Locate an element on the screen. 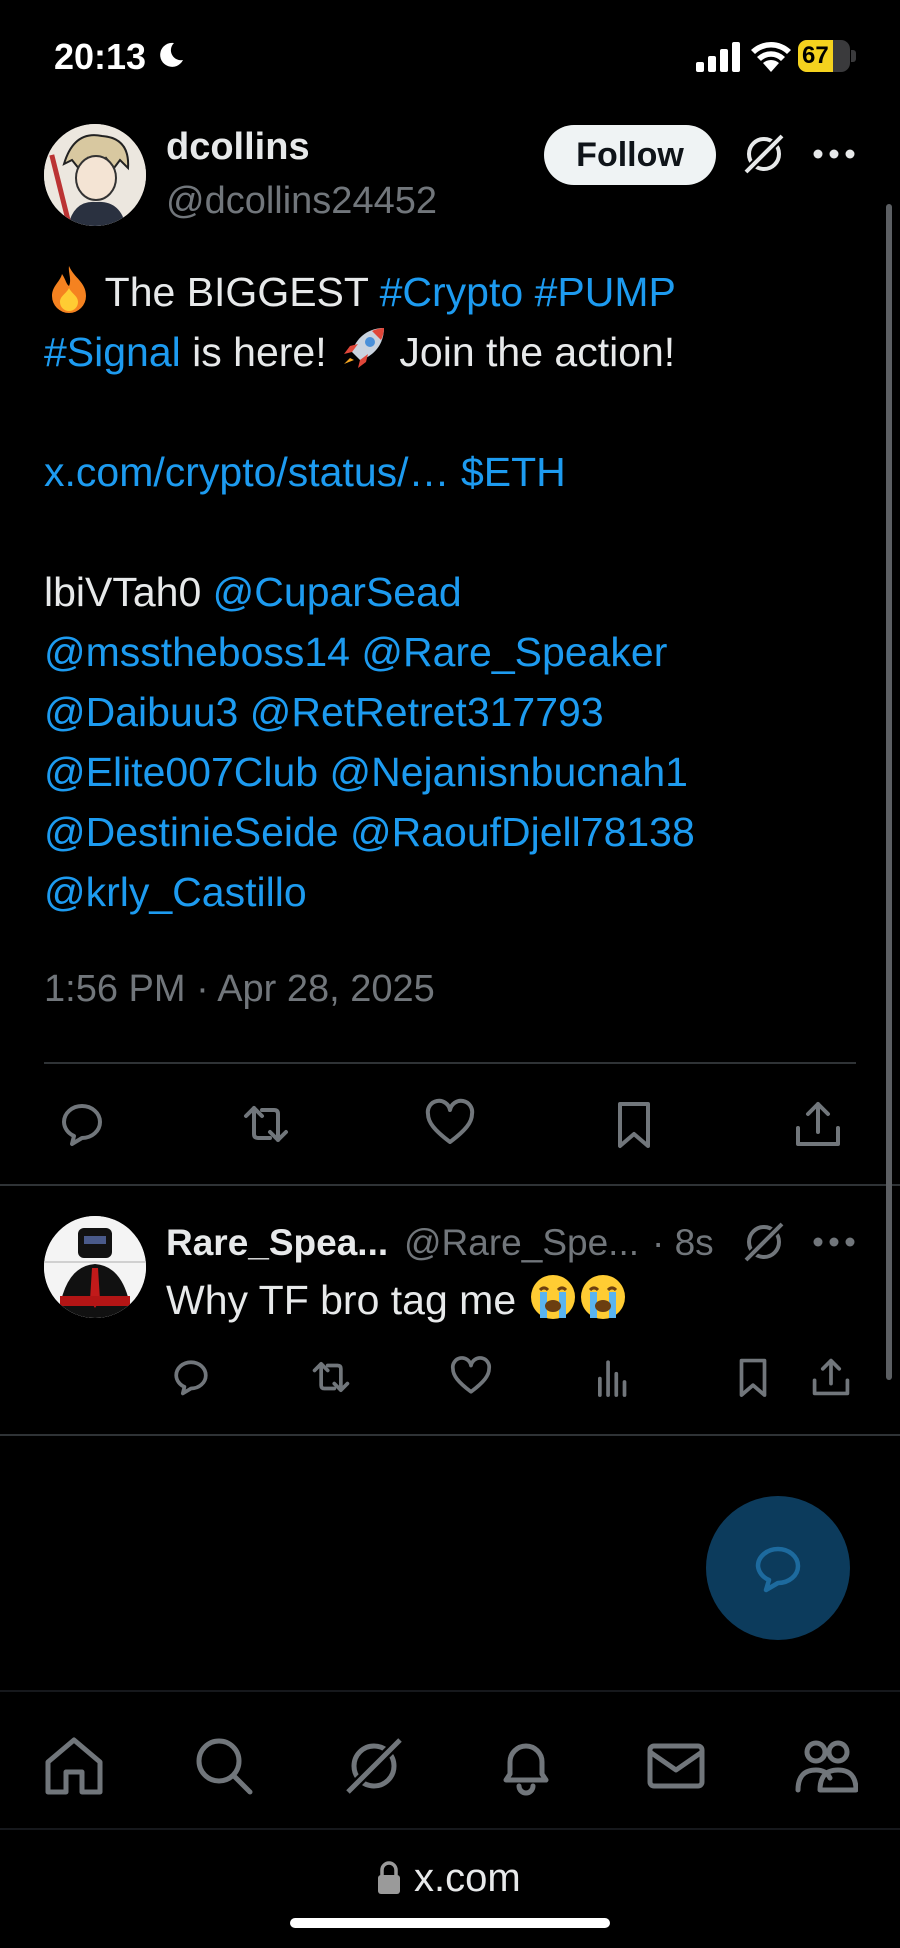 This screenshot has width=900, height=1948. post-text: Join the action! is located at coordinates (532, 352).